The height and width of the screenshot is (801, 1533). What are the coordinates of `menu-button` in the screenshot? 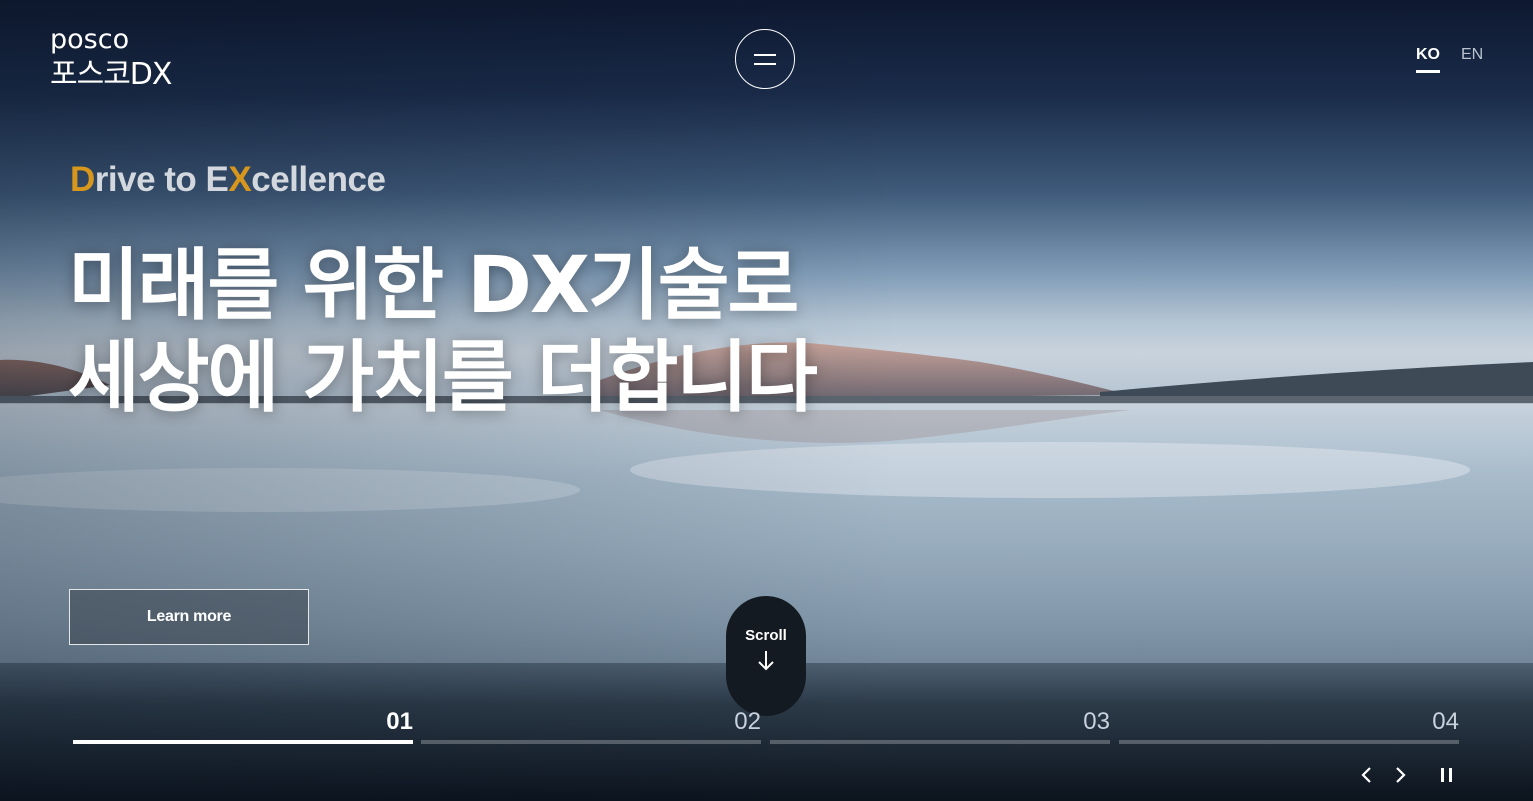 It's located at (765, 59).